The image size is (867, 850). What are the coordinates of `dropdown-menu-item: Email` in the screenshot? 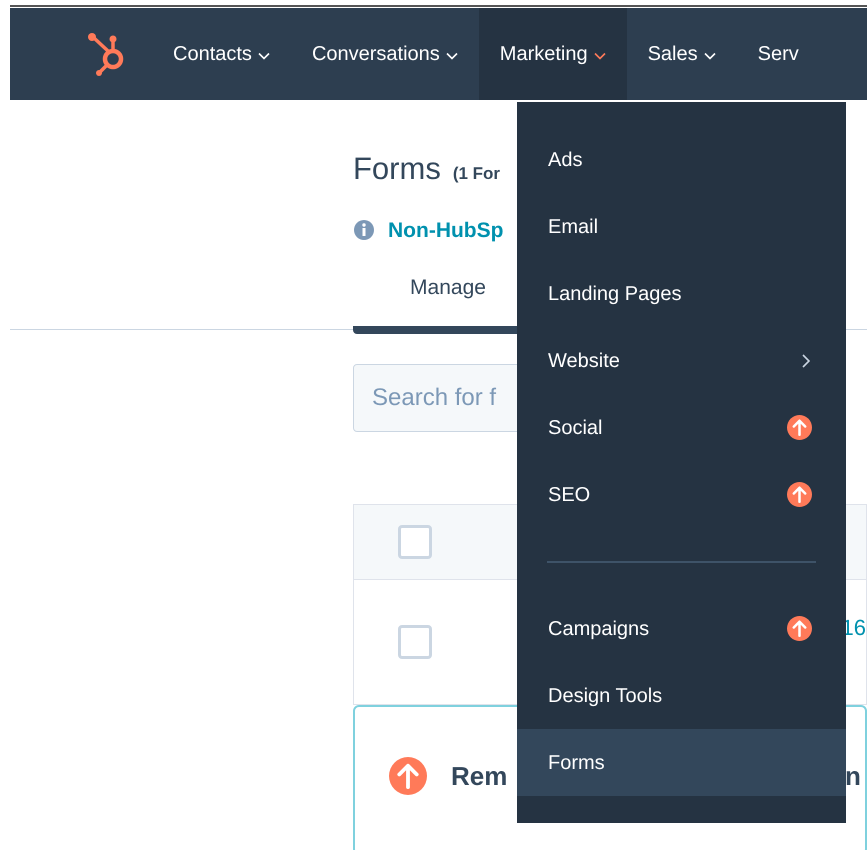 It's located at (681, 226).